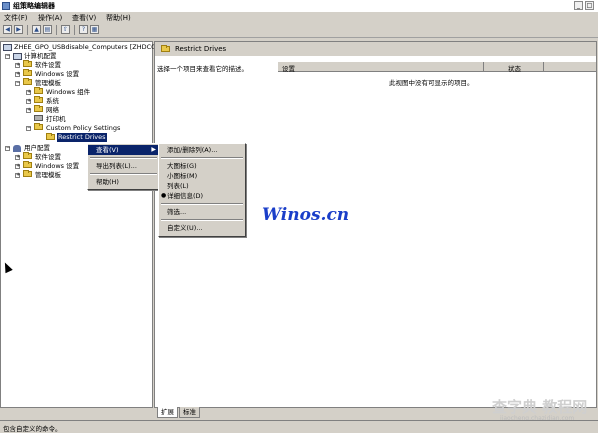 The width and height of the screenshot is (598, 433). What do you see at coordinates (7, 29) in the screenshot?
I see `back-arrow-icon: ◀` at bounding box center [7, 29].